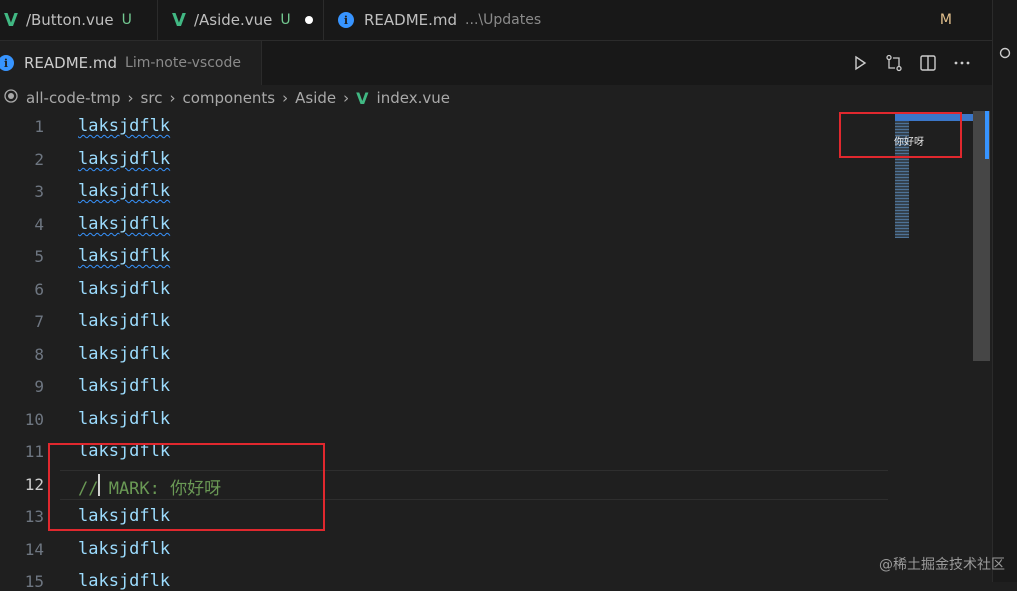 The width and height of the screenshot is (1017, 591). What do you see at coordinates (34, 419) in the screenshot?
I see `line-number: 10` at bounding box center [34, 419].